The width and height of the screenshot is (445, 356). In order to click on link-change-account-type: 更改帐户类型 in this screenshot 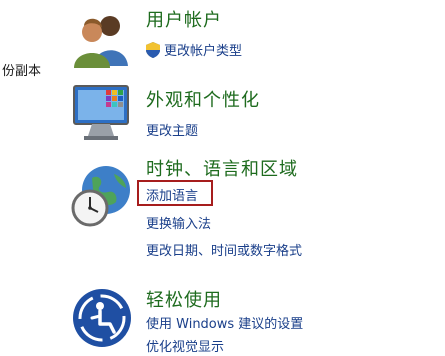, I will do `click(194, 49)`.